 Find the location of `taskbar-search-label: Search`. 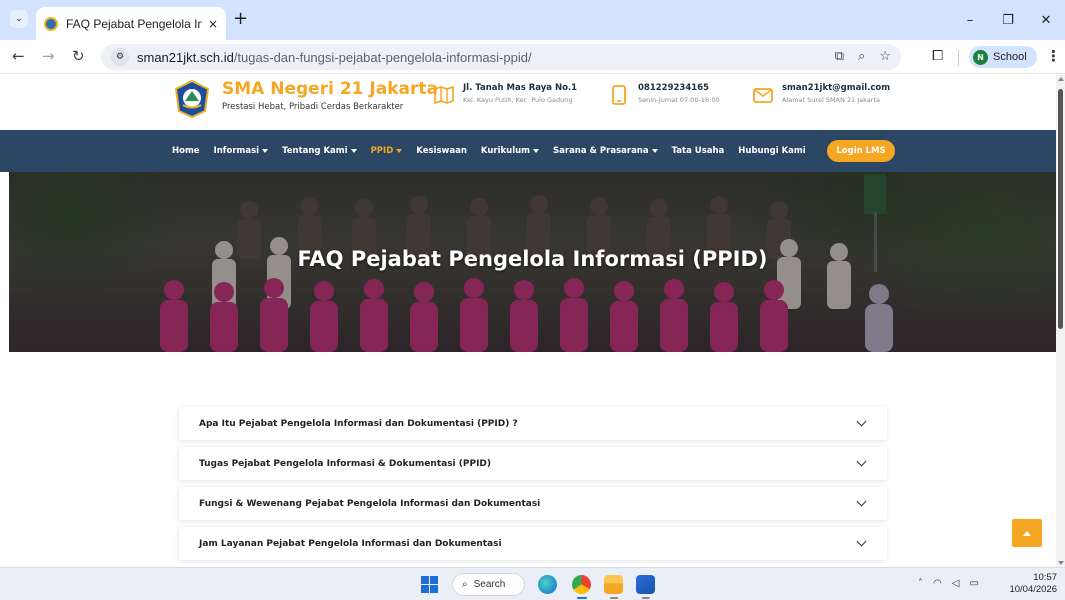

taskbar-search-label: Search is located at coordinates (489, 584).